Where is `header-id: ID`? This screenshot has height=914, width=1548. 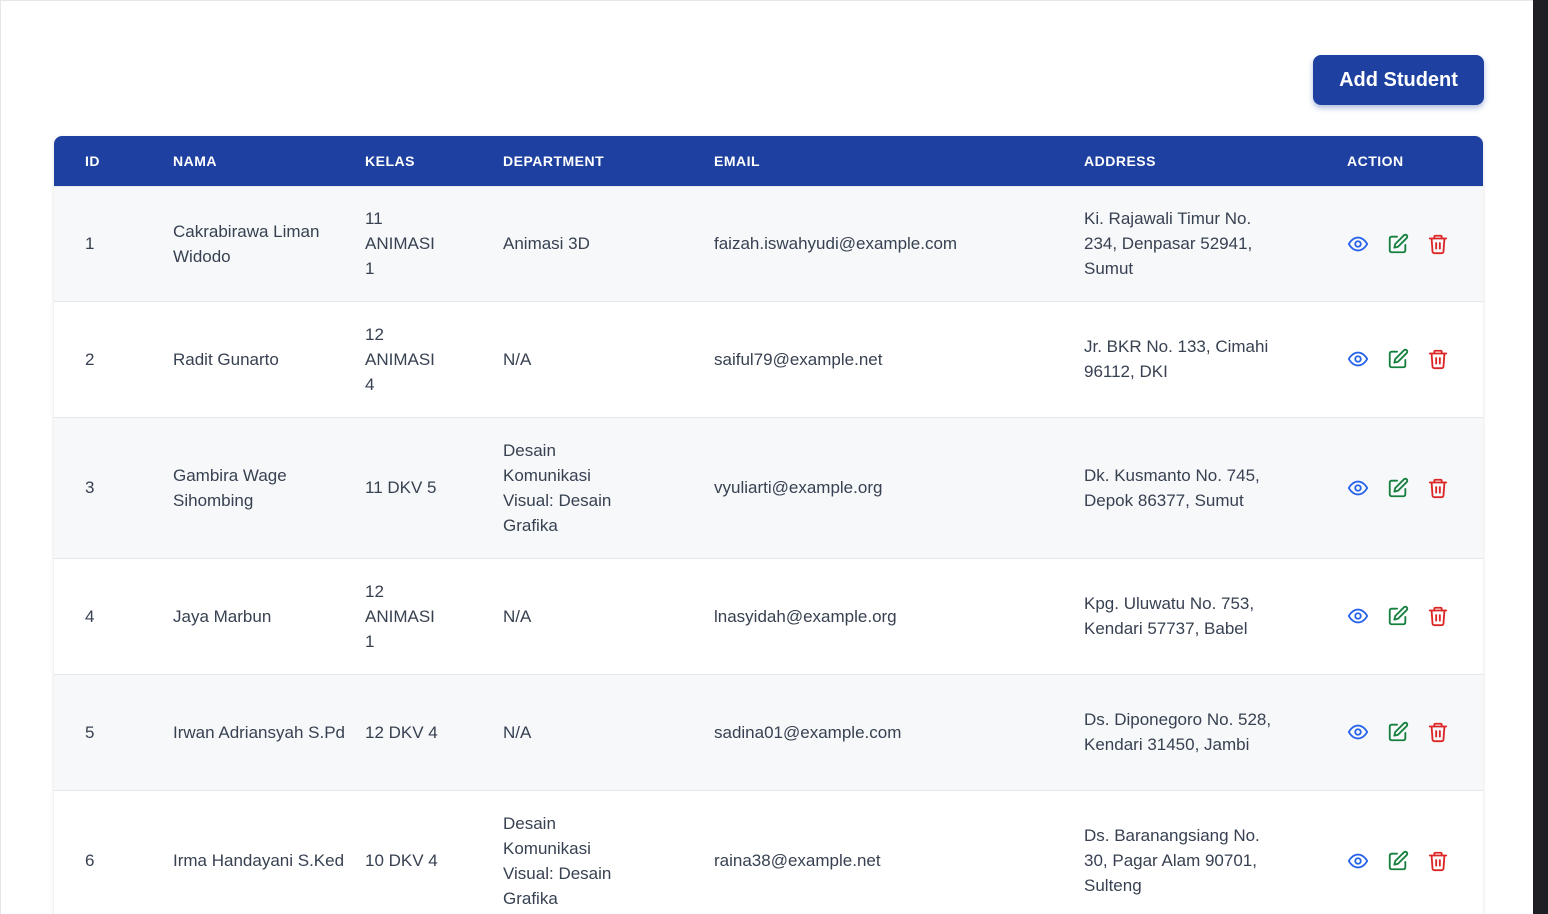 header-id: ID is located at coordinates (92, 160).